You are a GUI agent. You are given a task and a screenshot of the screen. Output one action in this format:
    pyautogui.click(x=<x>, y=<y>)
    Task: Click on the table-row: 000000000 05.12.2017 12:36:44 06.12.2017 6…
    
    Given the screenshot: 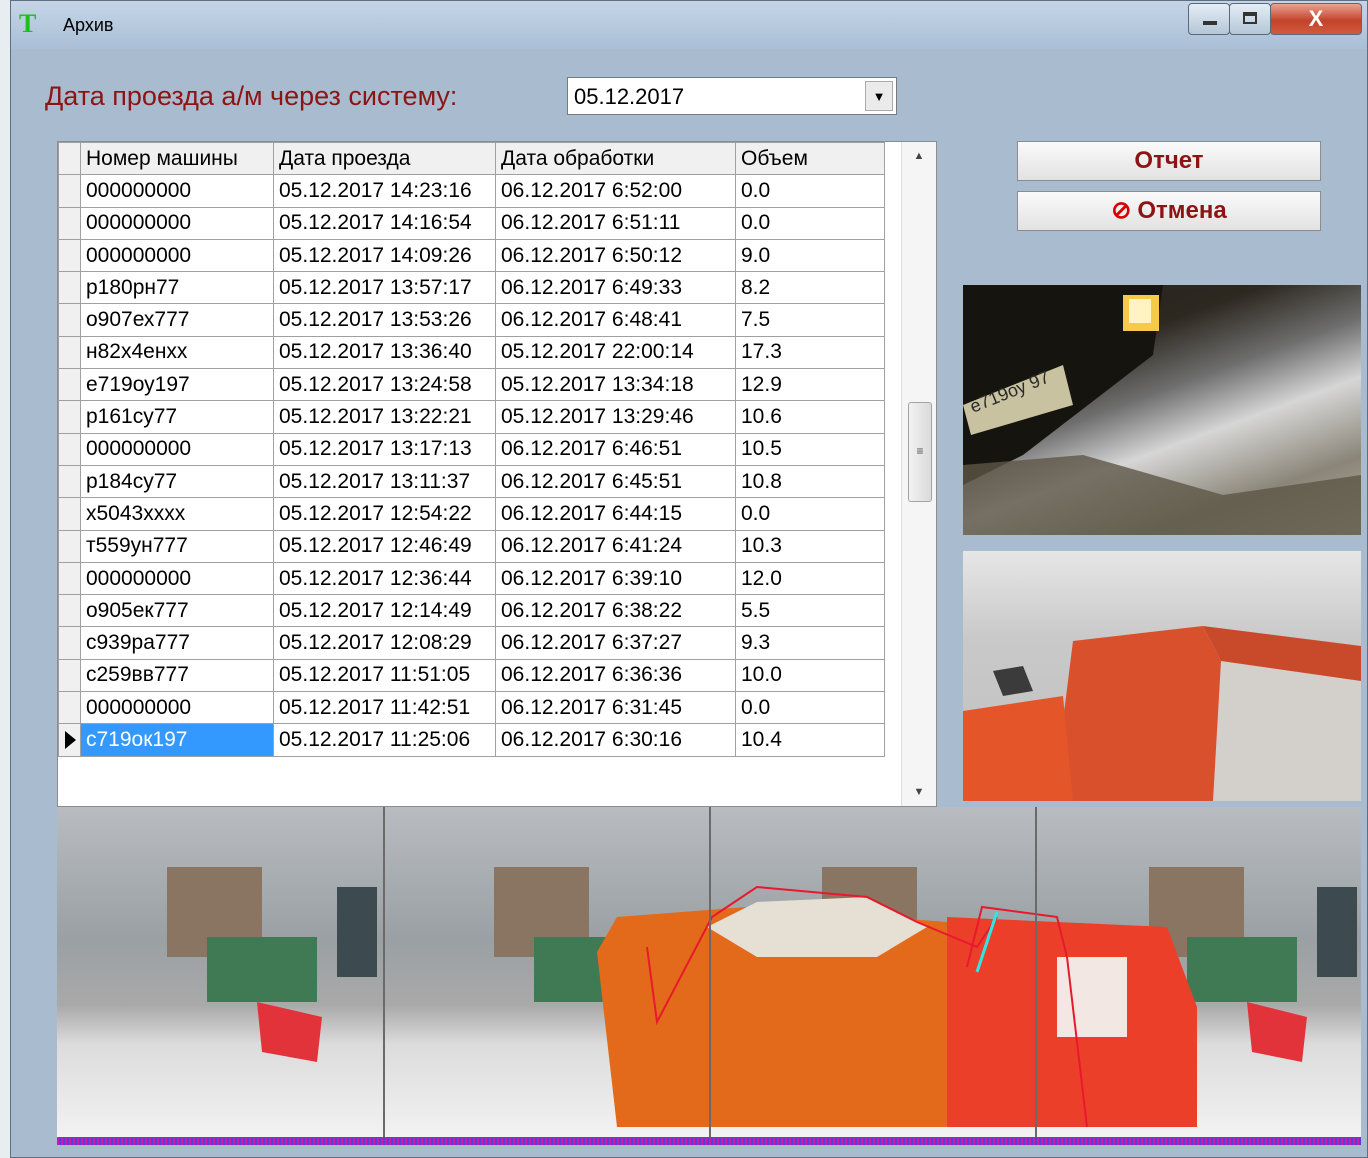 What is the action you would take?
    pyautogui.click(x=471, y=578)
    